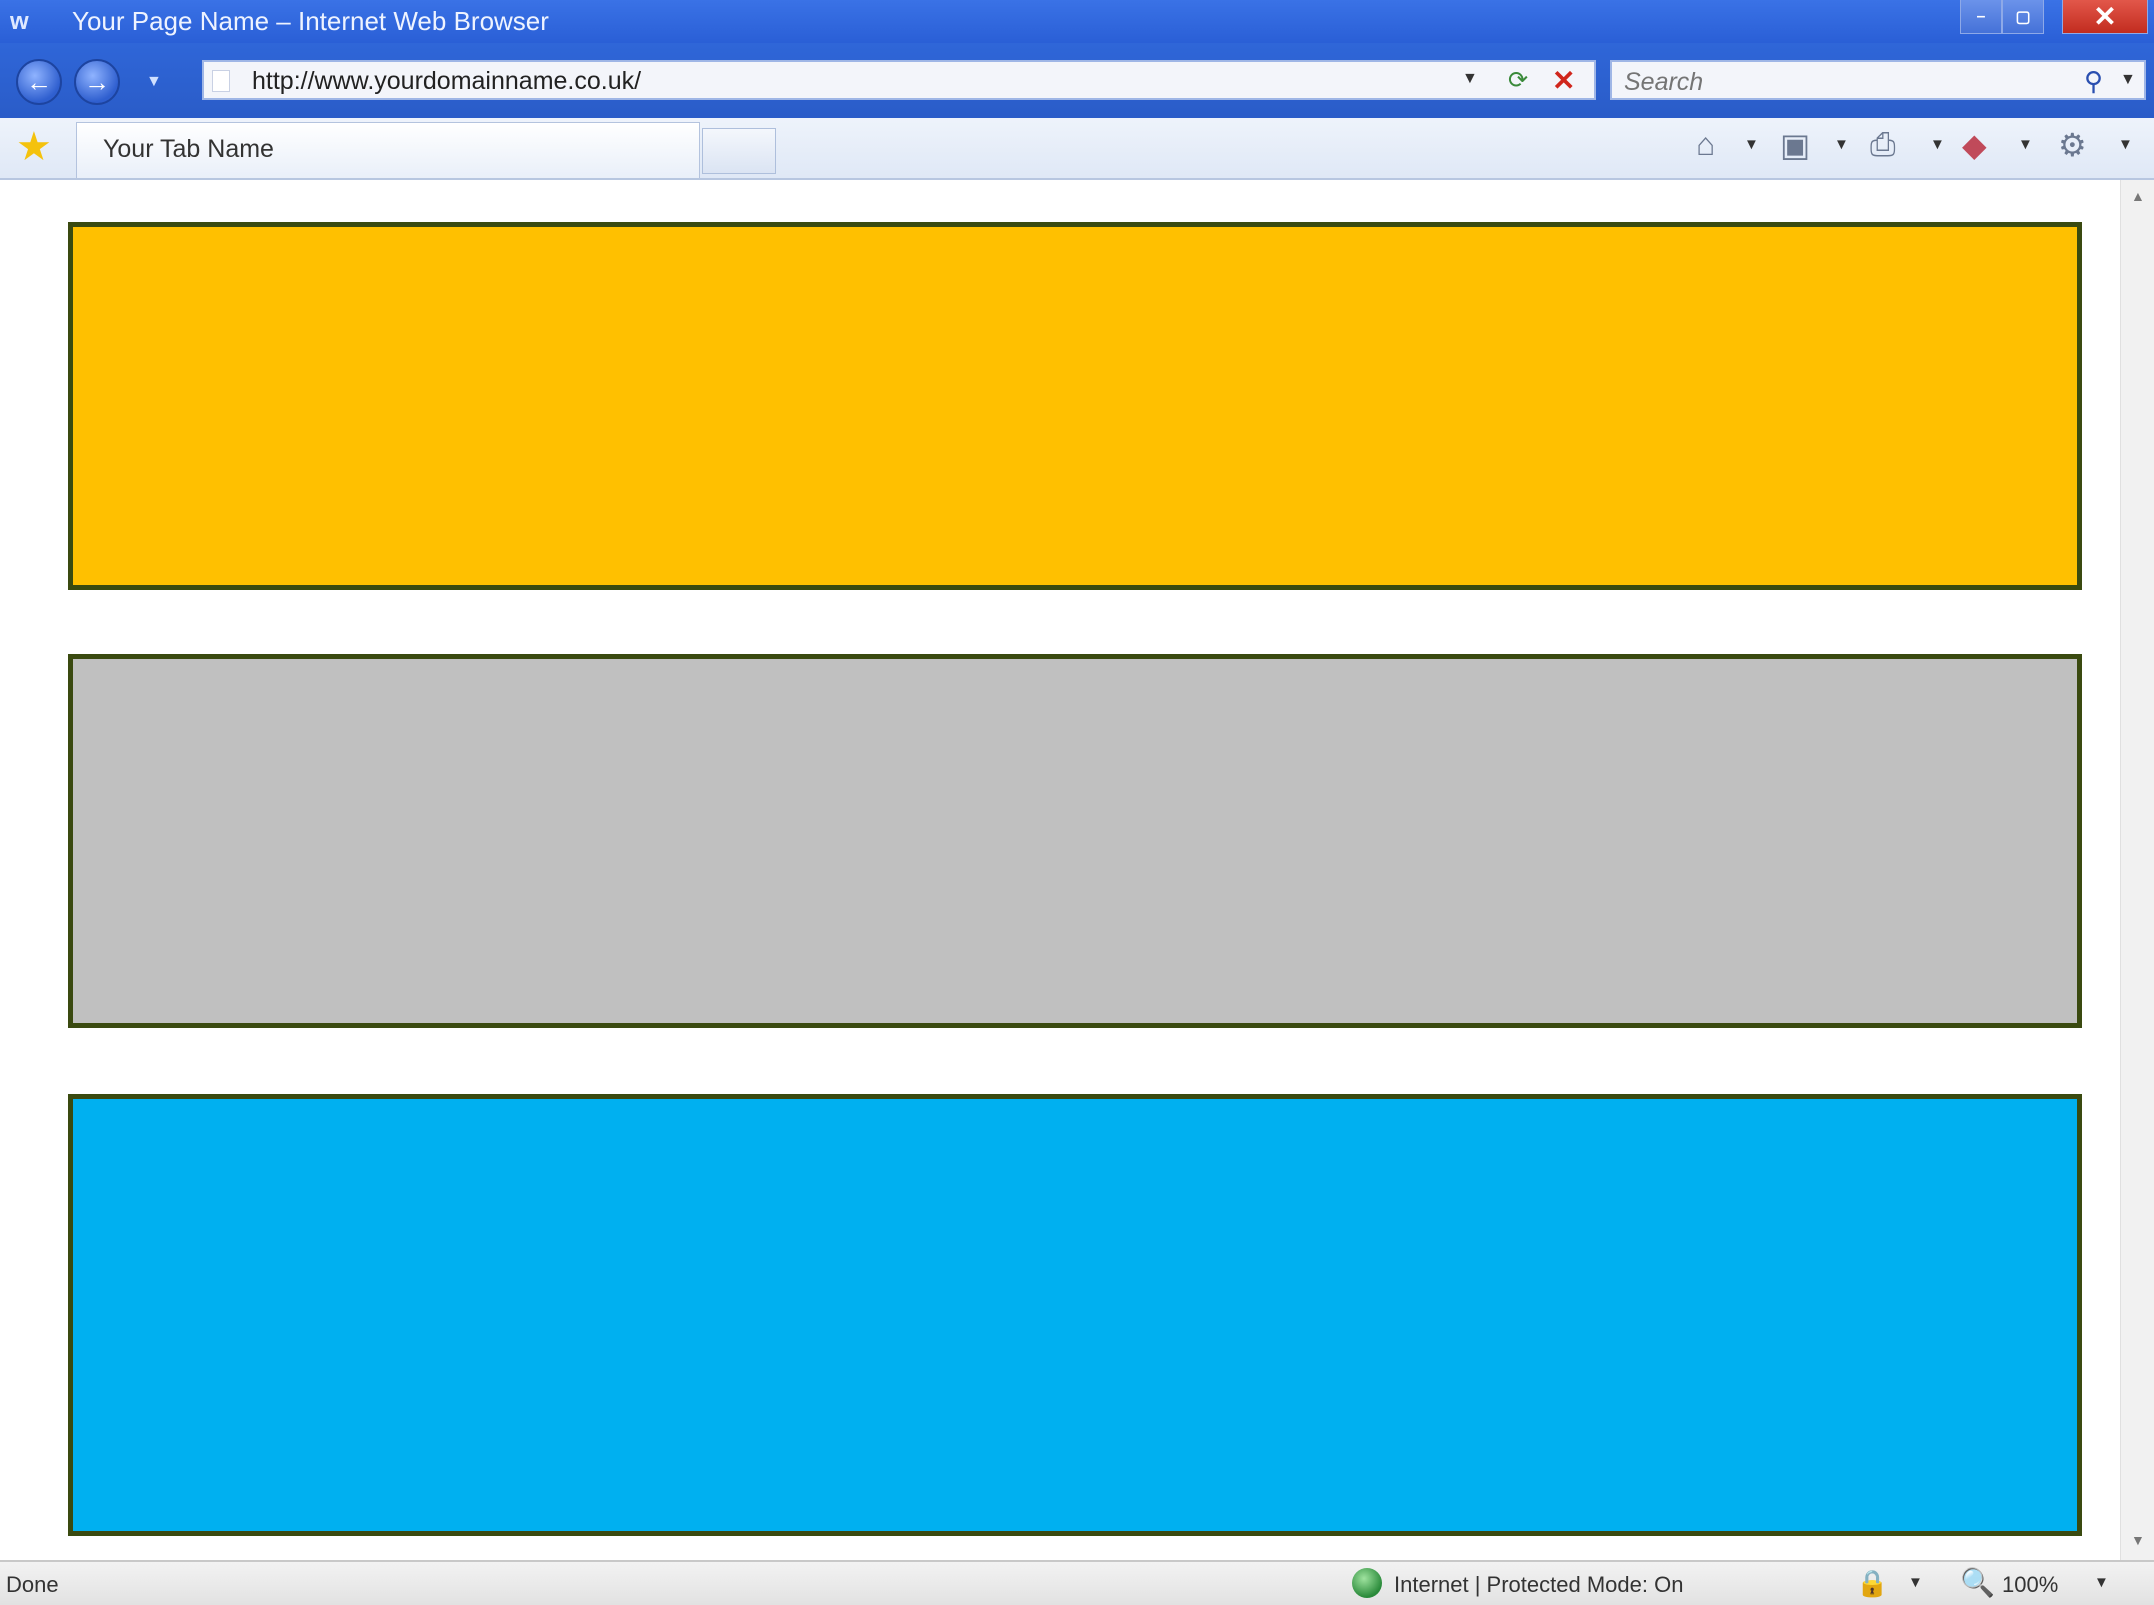 This screenshot has height=1605, width=2154. I want to click on tools-gear-icon: ⚙, so click(2072, 145).